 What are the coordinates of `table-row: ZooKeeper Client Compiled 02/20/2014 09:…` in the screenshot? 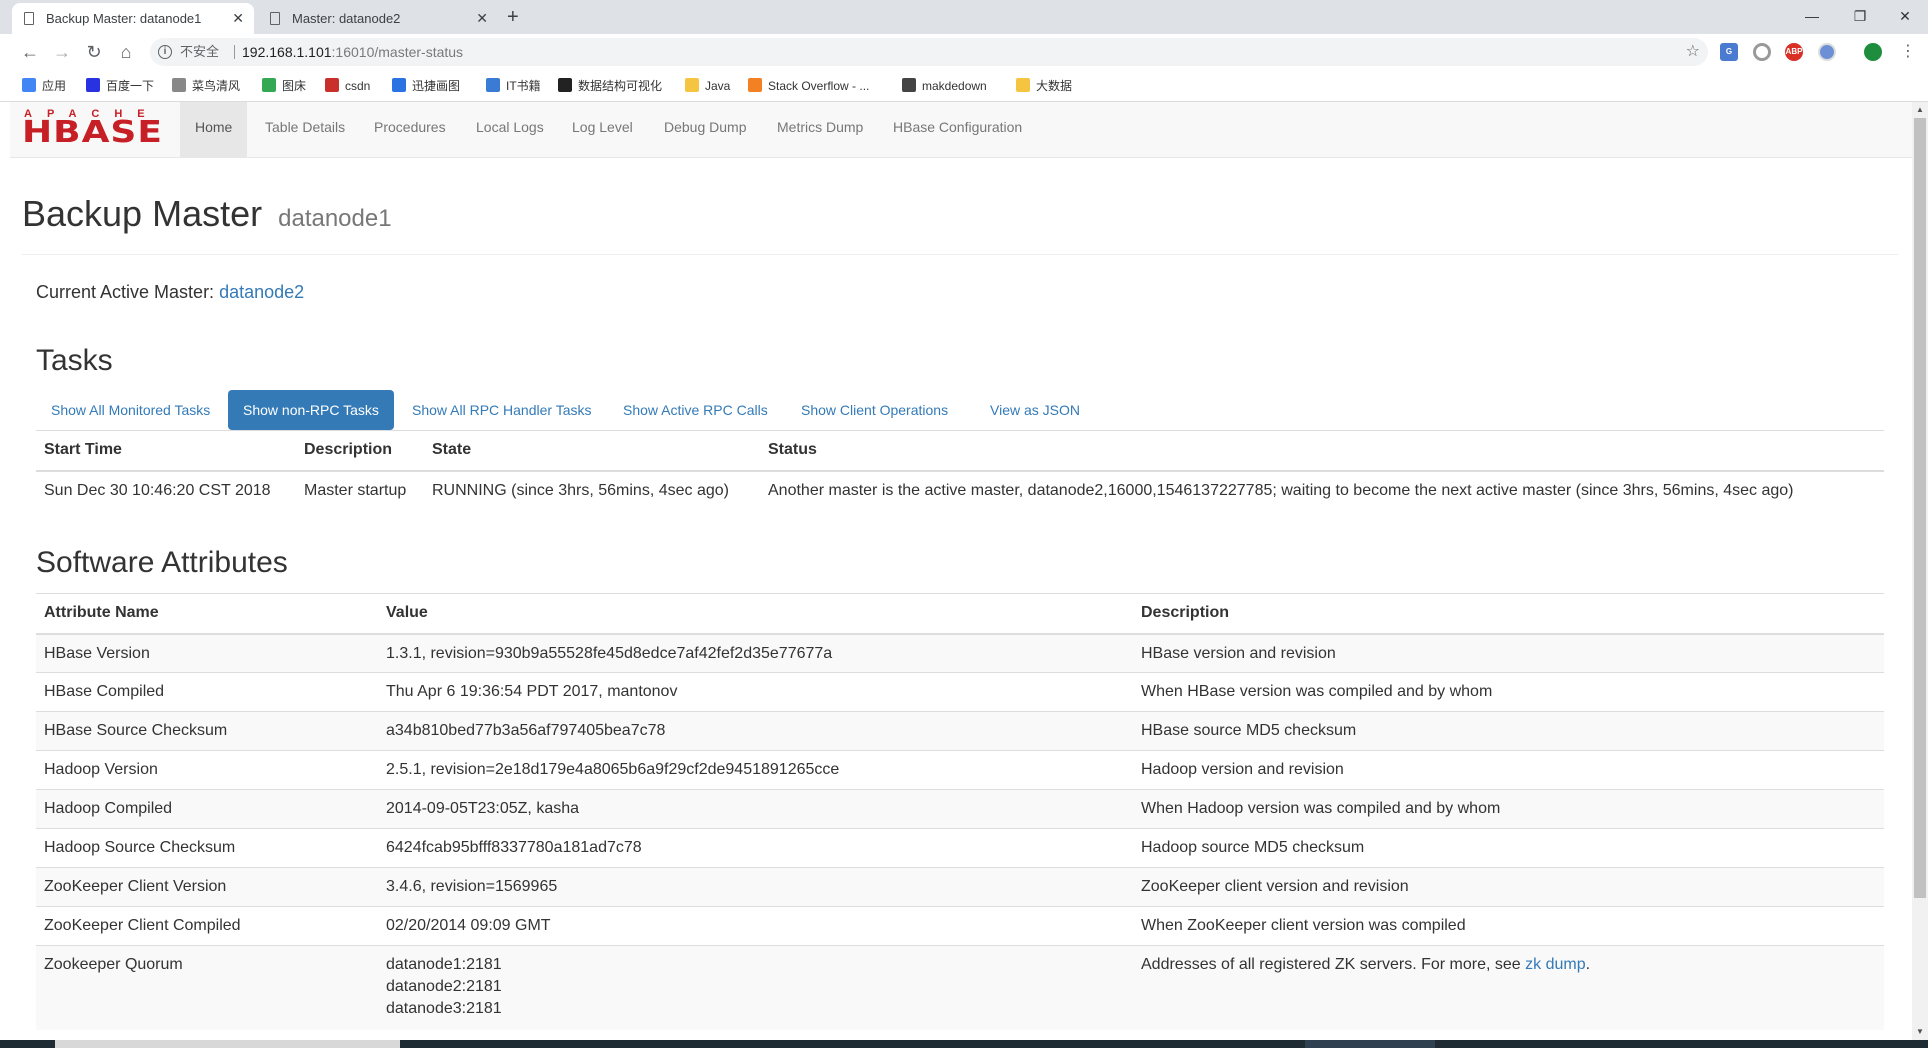 It's located at (960, 926).